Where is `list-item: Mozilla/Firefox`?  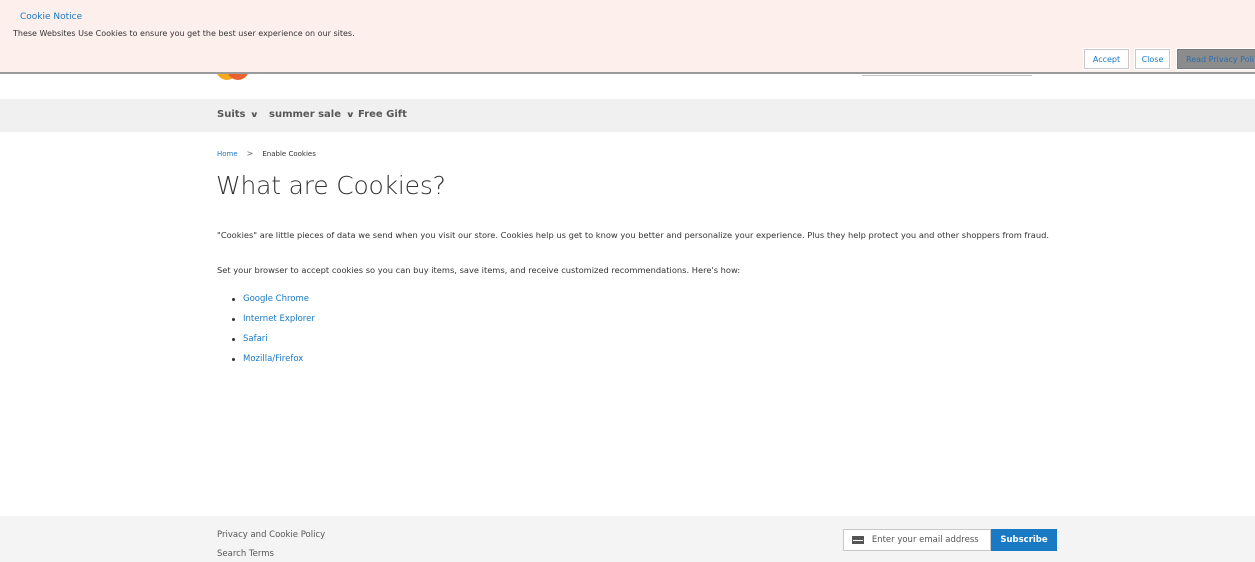 list-item: Mozilla/Firefox is located at coordinates (273, 359).